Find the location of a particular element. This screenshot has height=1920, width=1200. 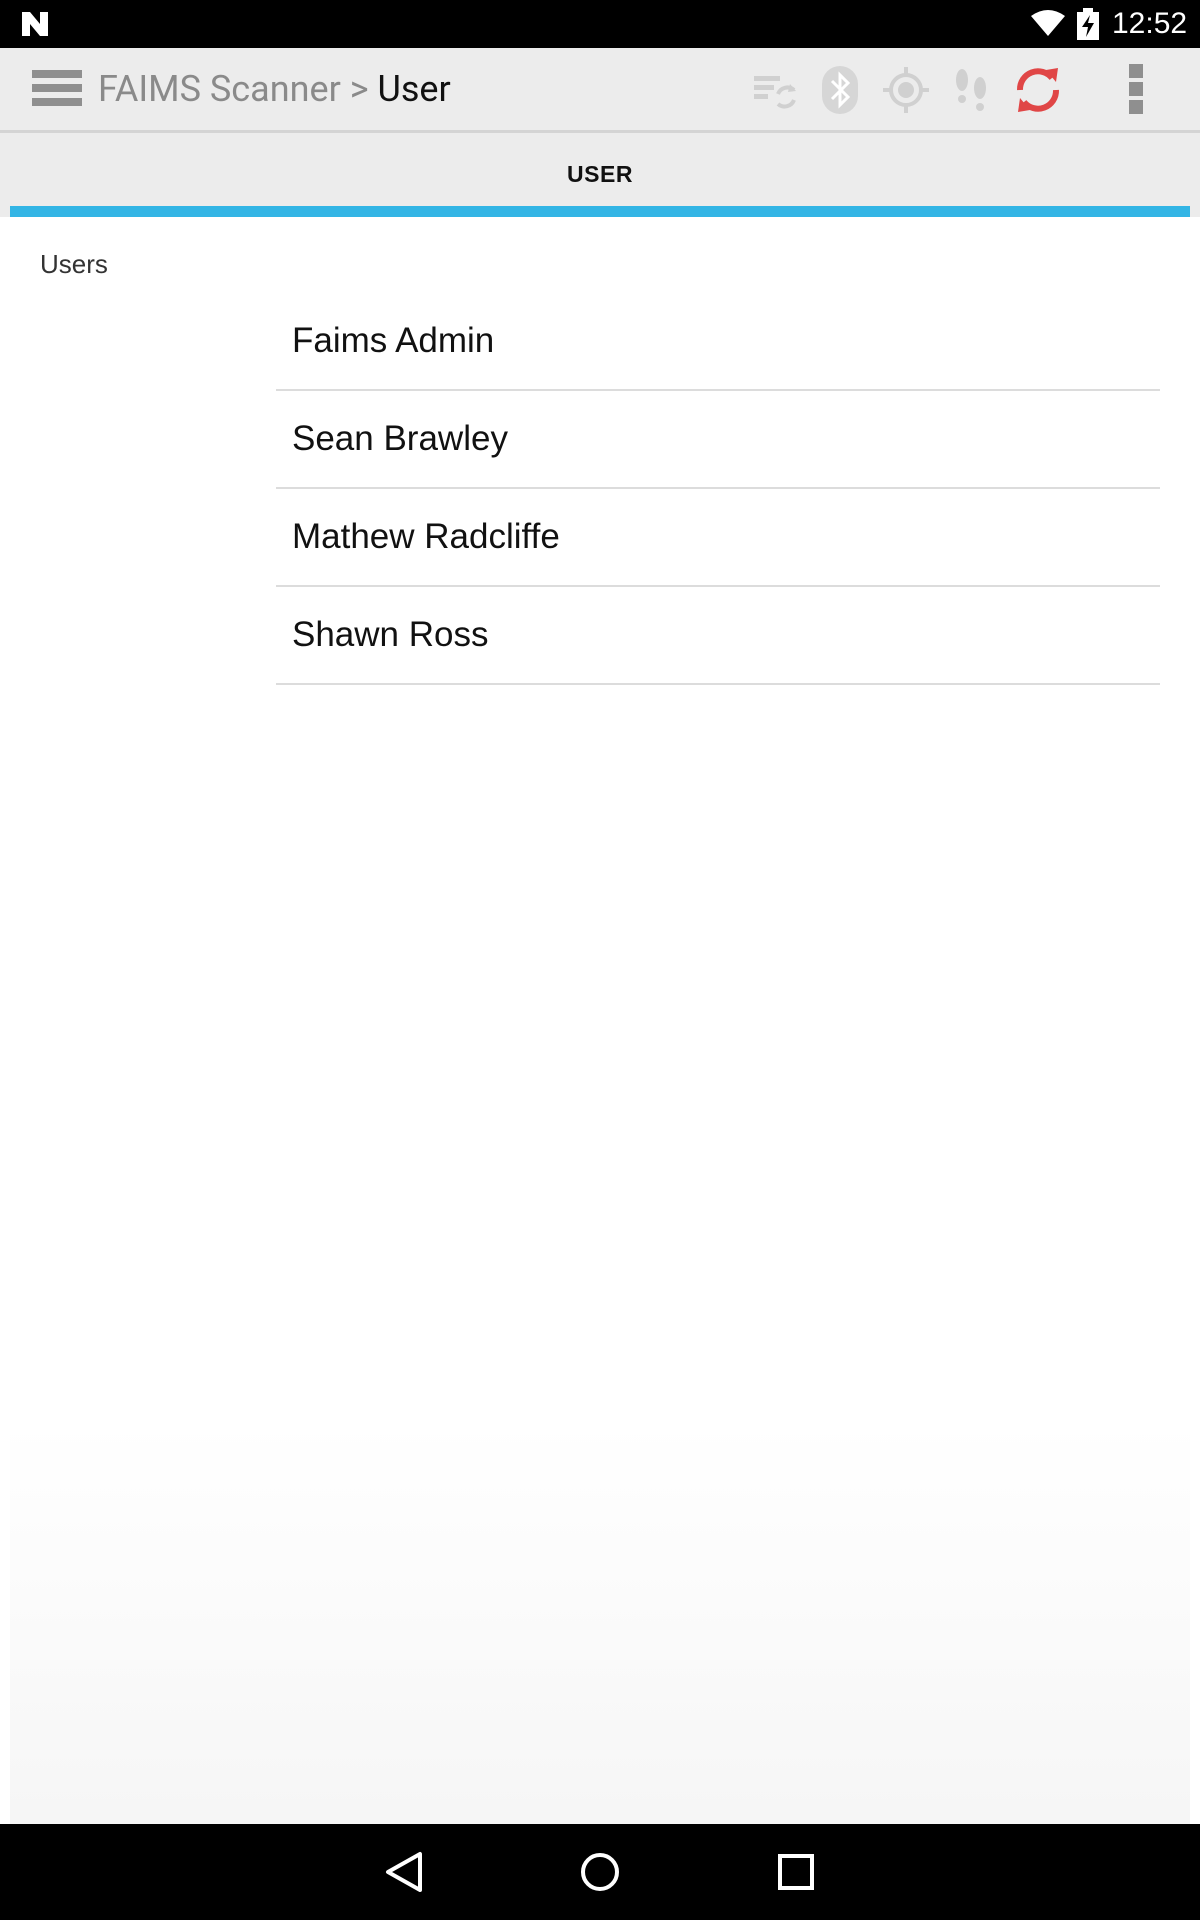

breadcrumb: FAIMS Scanner > User is located at coordinates (274, 89).